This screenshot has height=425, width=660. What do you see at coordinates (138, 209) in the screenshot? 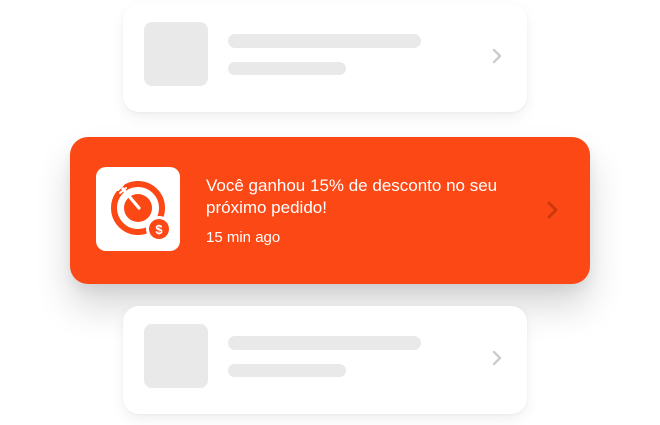
I see `food-delivery-discount-icon: $` at bounding box center [138, 209].